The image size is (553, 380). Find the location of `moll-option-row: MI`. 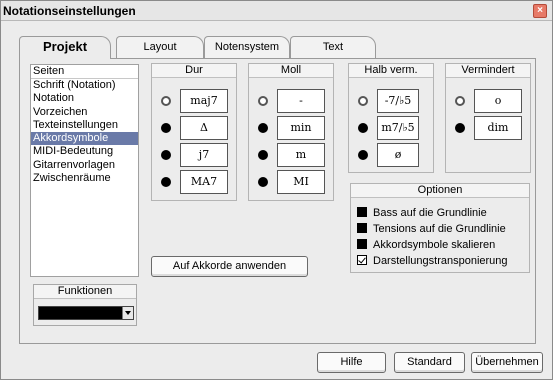

moll-option-row: MI is located at coordinates (291, 182).